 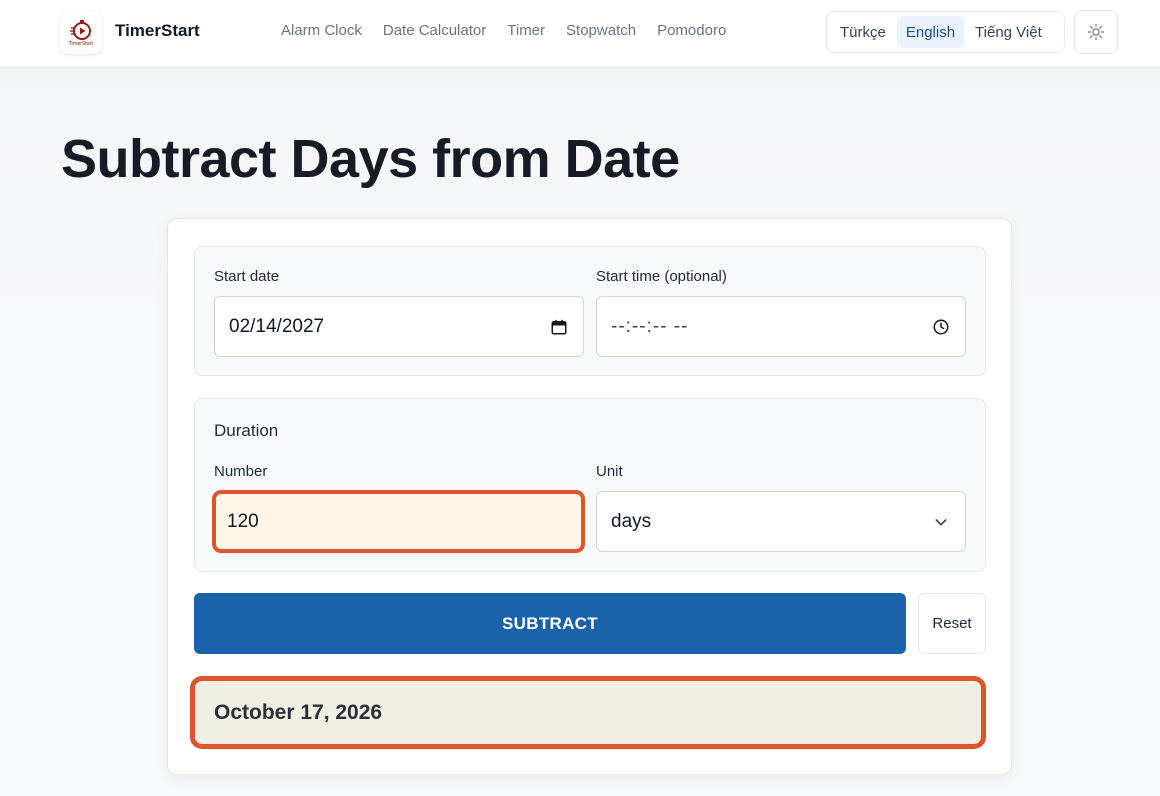 What do you see at coordinates (1008, 32) in the screenshot?
I see `lang-vietnamese-button: Tiếng Việt` at bounding box center [1008, 32].